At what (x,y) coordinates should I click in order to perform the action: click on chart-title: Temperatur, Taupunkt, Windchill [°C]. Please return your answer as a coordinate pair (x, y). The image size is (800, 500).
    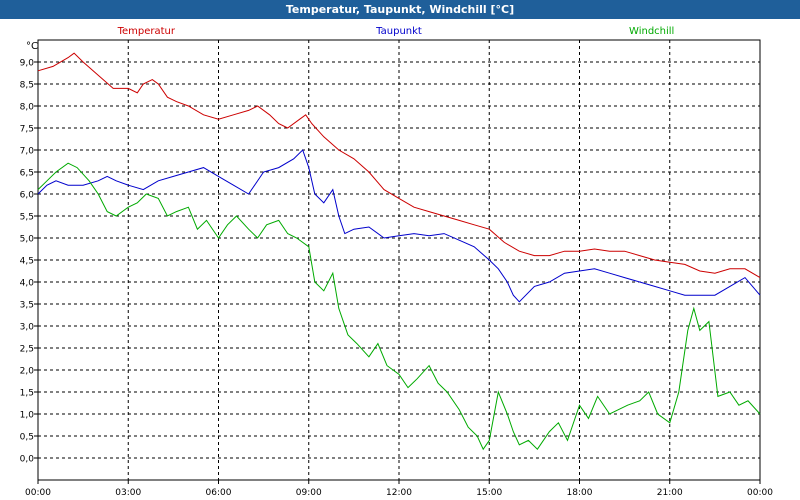
    Looking at the image, I should click on (400, 9).